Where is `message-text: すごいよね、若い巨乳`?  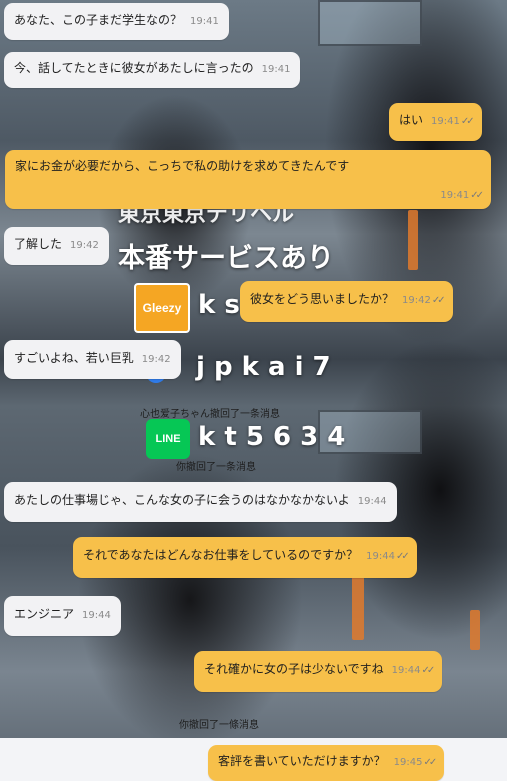 message-text: すごいよね、若い巨乳 is located at coordinates (74, 358).